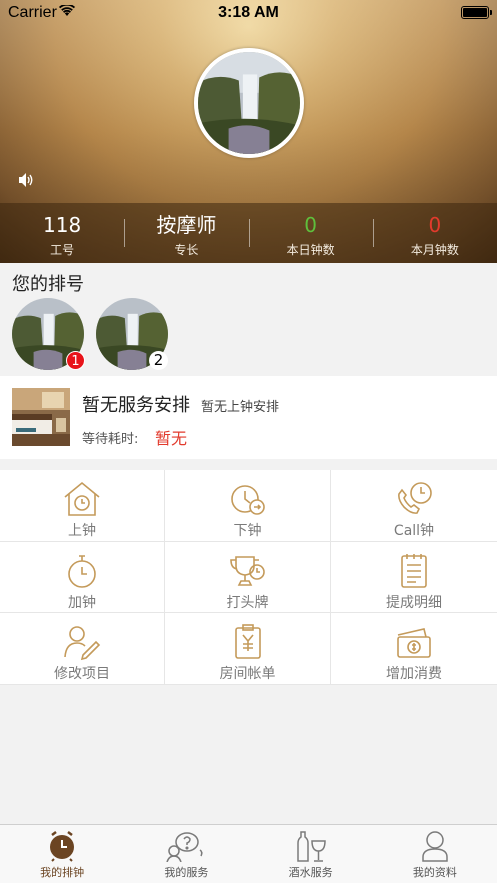  Describe the element at coordinates (414, 674) in the screenshot. I see `grid-item-label: 增加消费` at that location.